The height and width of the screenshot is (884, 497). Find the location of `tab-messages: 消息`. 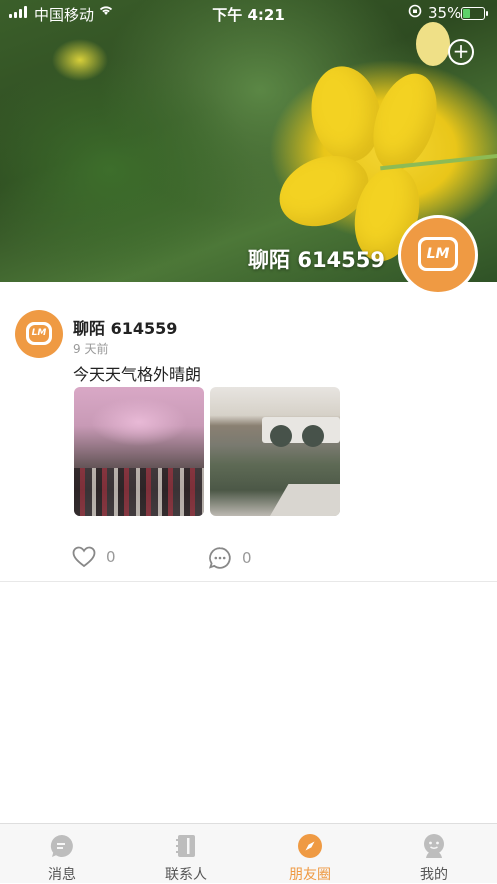

tab-messages: 消息 is located at coordinates (62, 854).